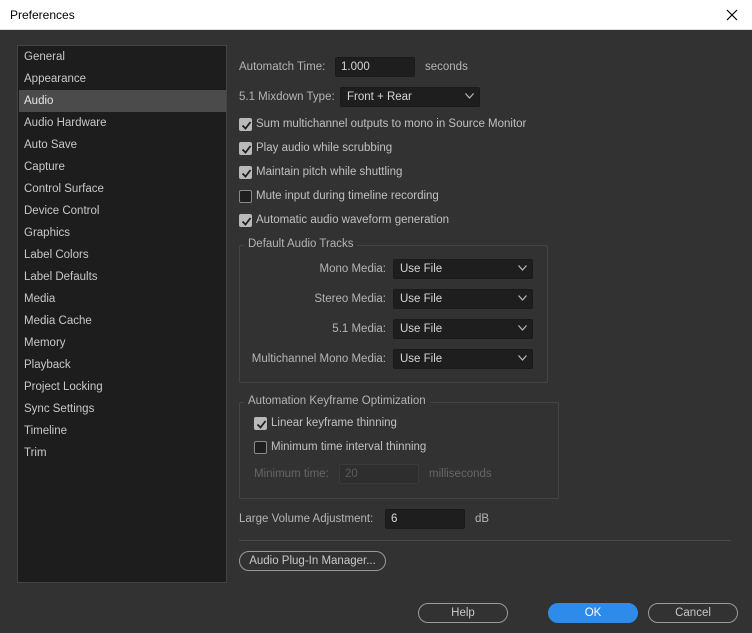  I want to click on stereo-media-label: Stereo Media:, so click(350, 299).